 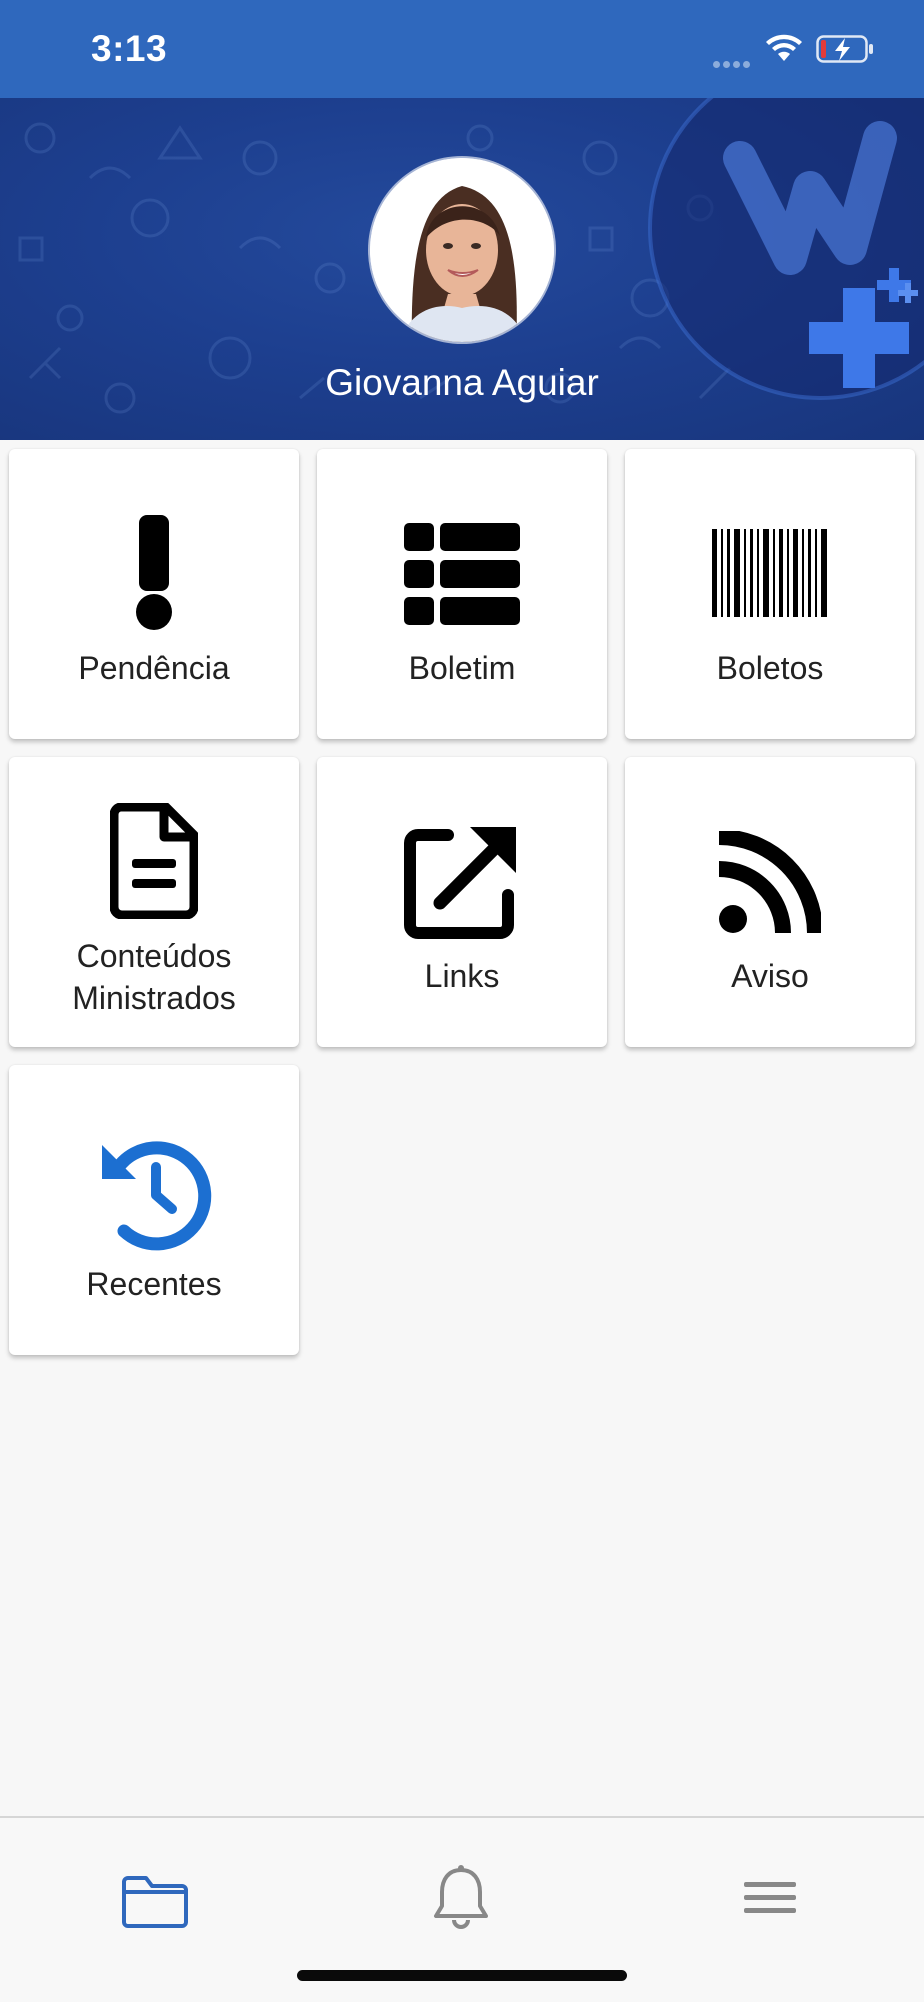 I want to click on user-name: Giovanna Aguiar, so click(x=462, y=382).